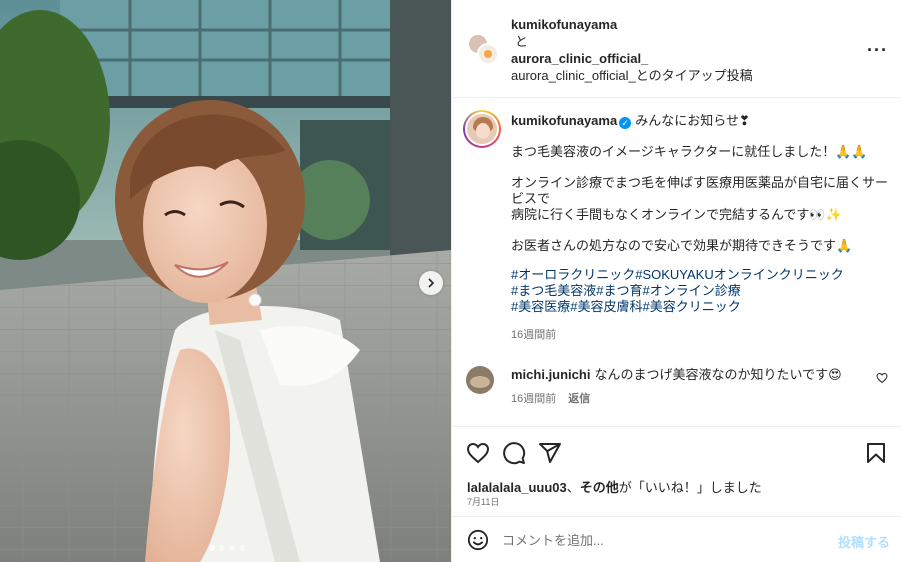 The width and height of the screenshot is (901, 562). I want to click on comment-composer: 投稿する, so click(676, 539).